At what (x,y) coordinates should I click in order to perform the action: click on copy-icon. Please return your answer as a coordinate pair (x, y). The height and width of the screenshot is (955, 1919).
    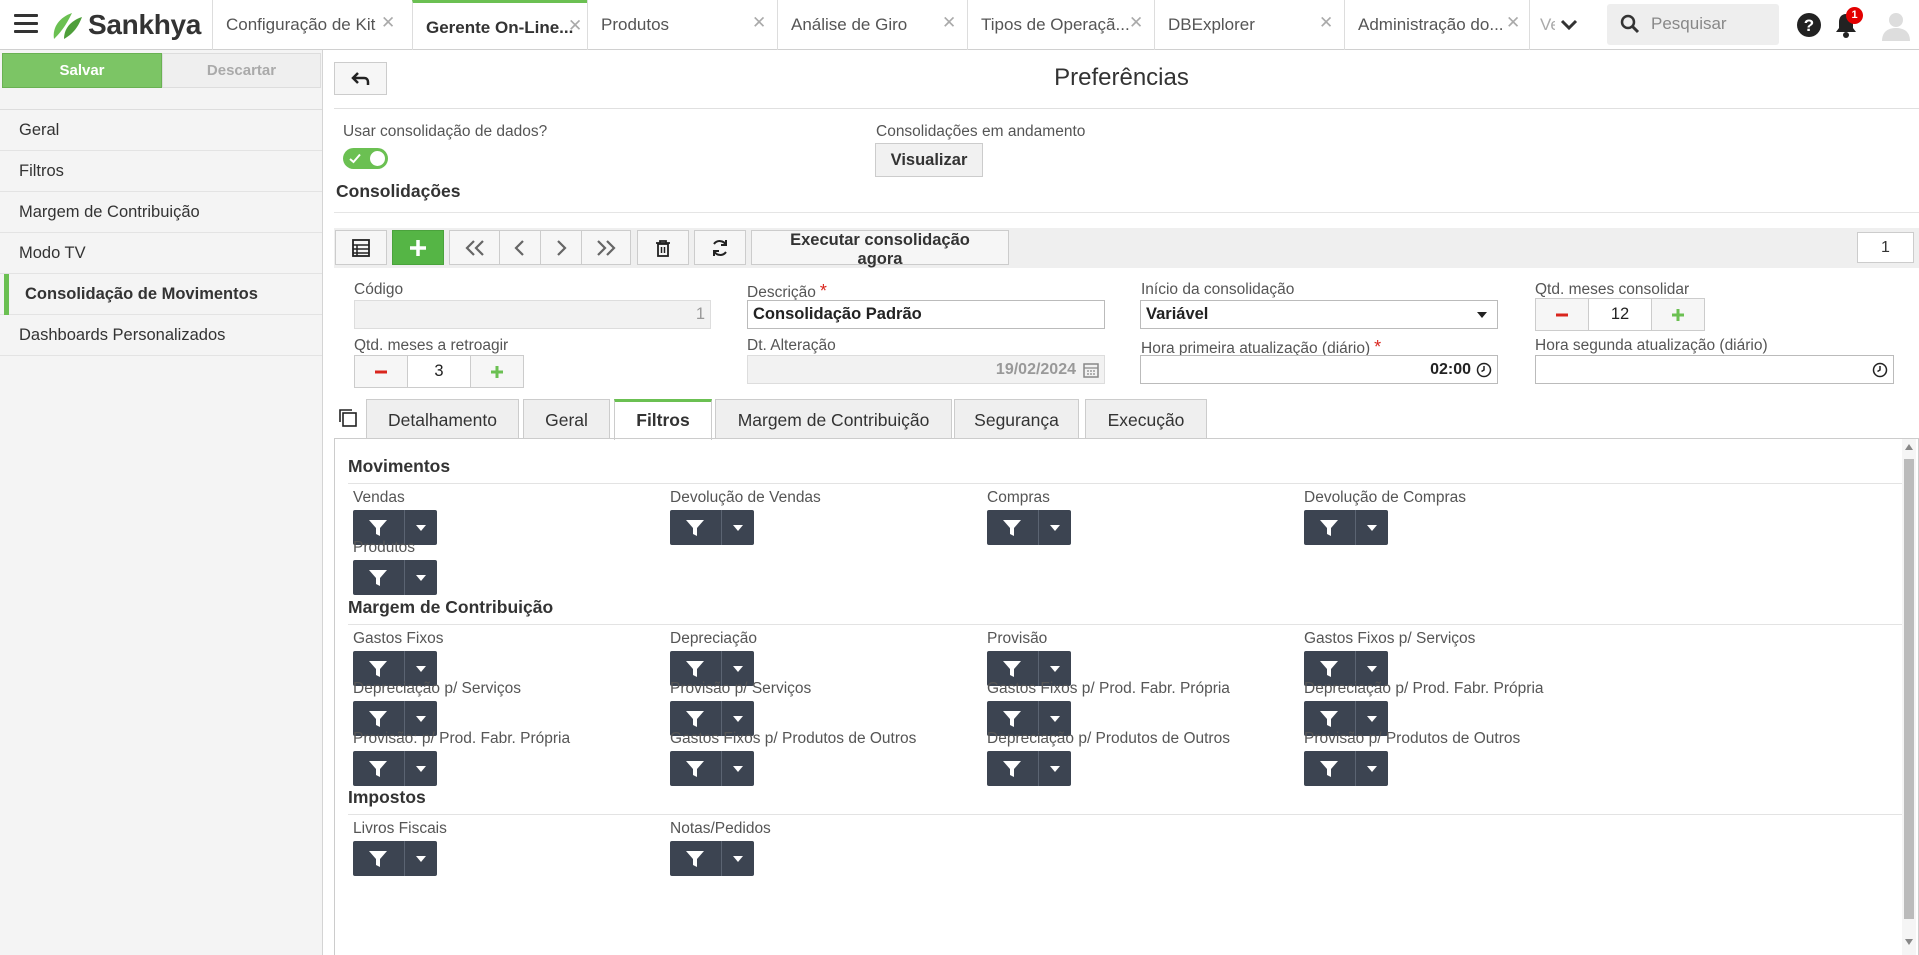
    Looking at the image, I should click on (348, 418).